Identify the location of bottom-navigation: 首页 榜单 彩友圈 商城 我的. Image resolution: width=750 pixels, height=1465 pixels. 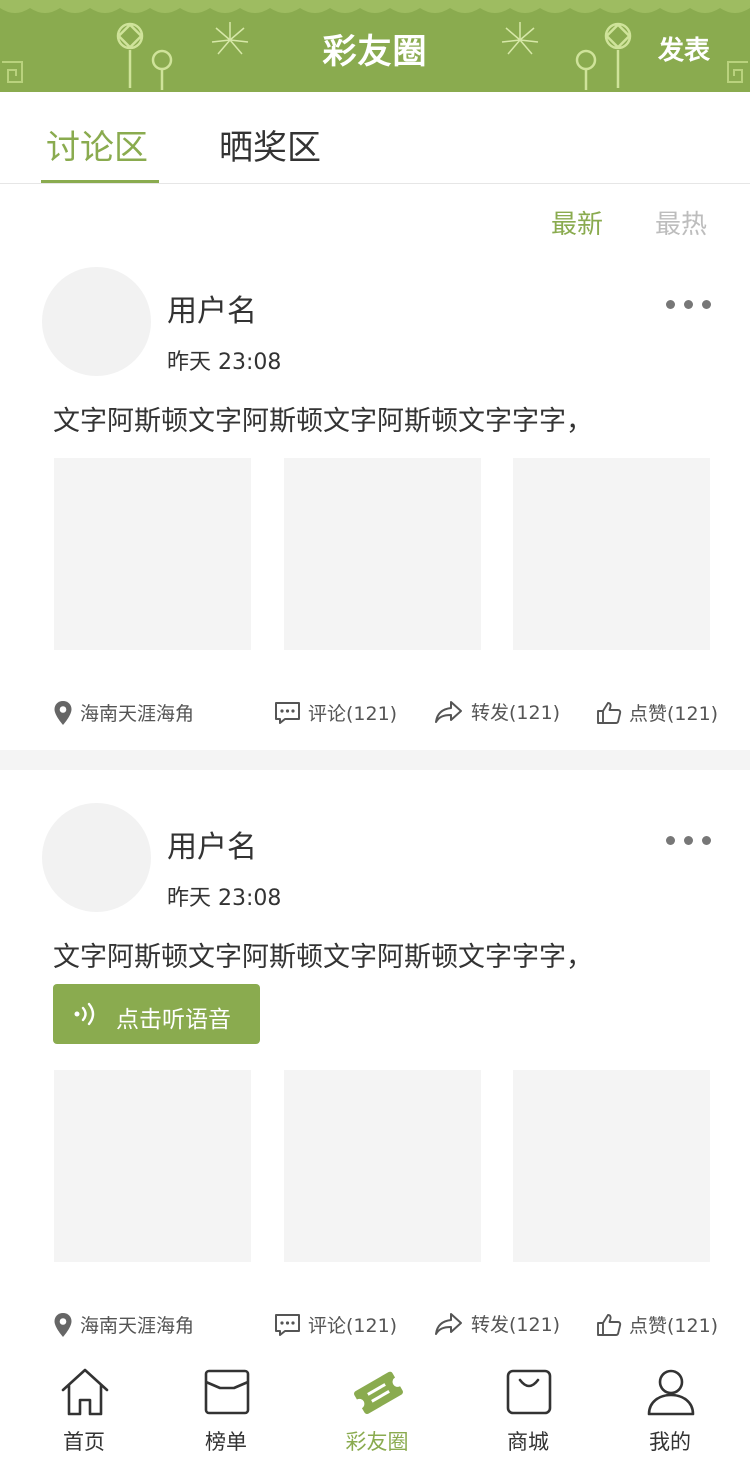
(375, 1413).